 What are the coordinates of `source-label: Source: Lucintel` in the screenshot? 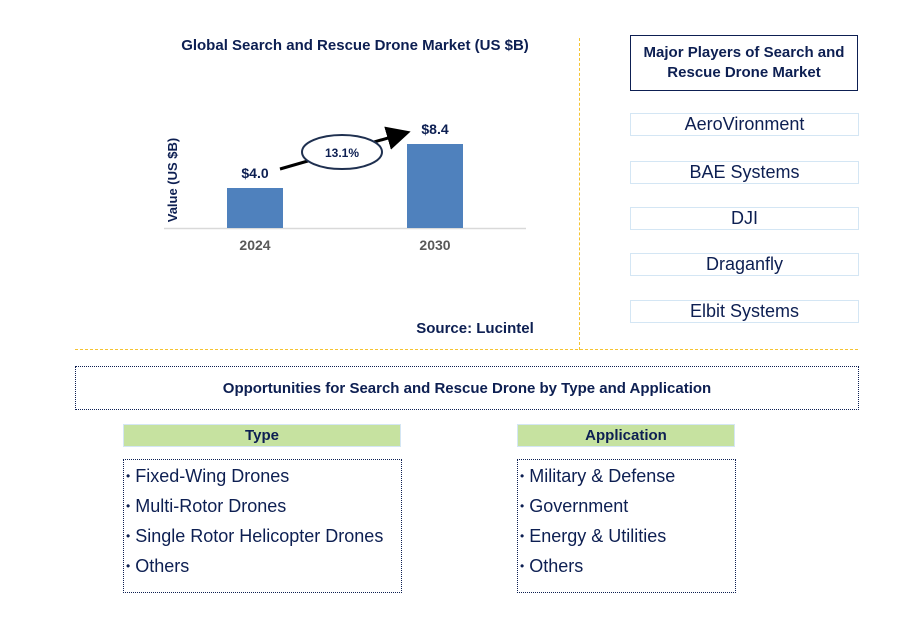 It's located at (475, 328).